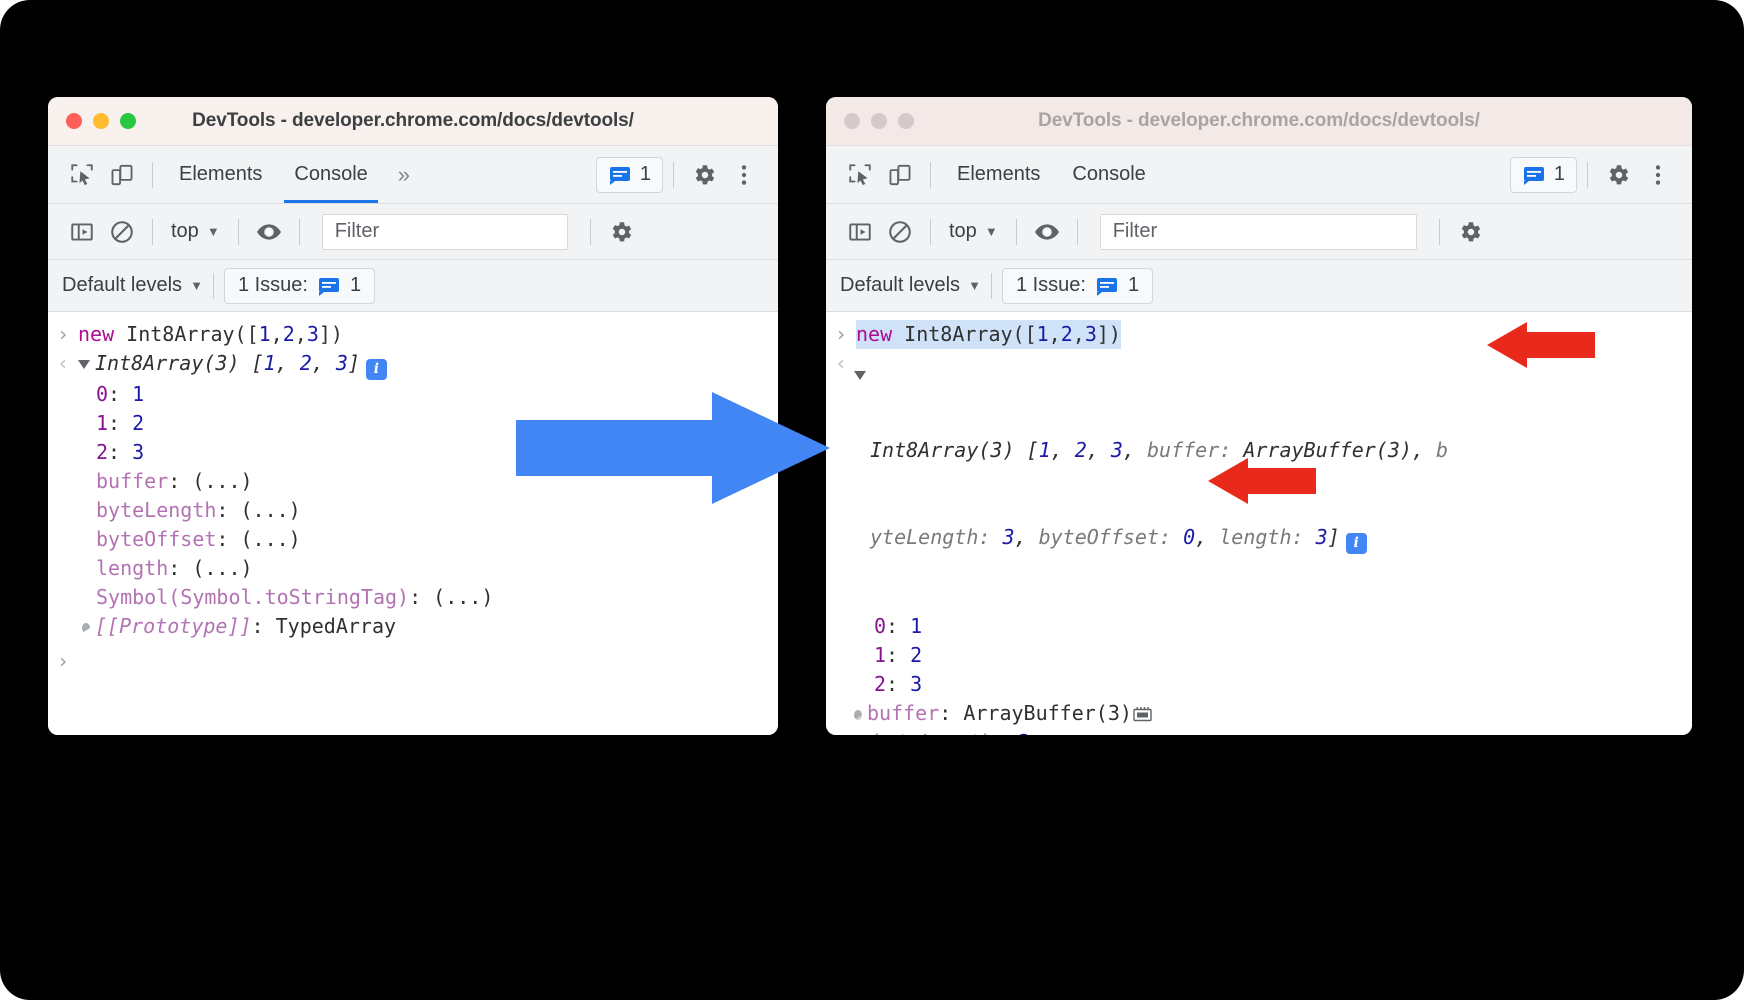 Image resolution: width=1744 pixels, height=1000 pixels. What do you see at coordinates (413, 568) in the screenshot?
I see `property-row: length: (...)` at bounding box center [413, 568].